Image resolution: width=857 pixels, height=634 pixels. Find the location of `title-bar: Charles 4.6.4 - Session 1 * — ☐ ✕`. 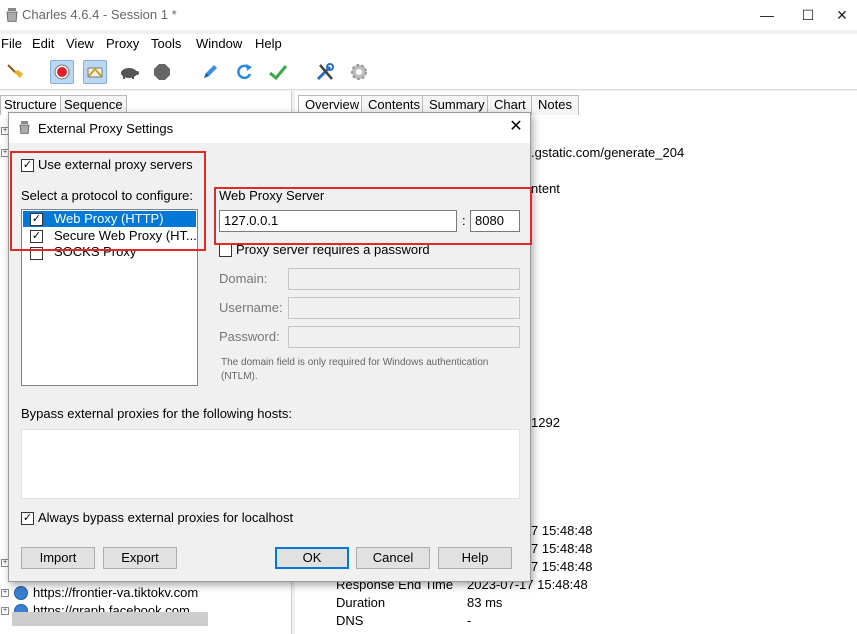

title-bar: Charles 4.6.4 - Session 1 * — ☐ ✕ is located at coordinates (428, 15).